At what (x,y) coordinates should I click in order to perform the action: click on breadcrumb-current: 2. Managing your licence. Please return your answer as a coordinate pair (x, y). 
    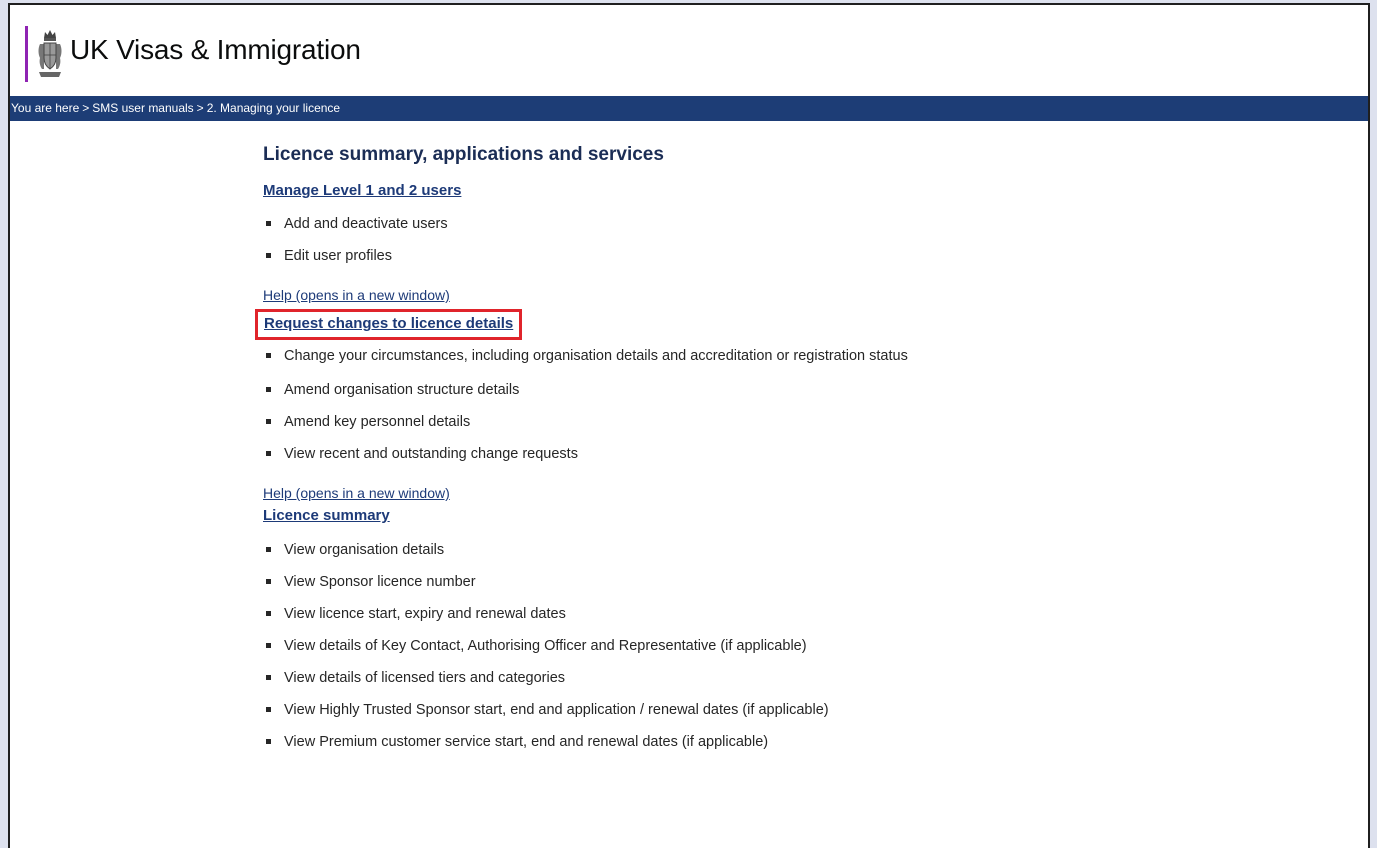
    Looking at the image, I should click on (273, 108).